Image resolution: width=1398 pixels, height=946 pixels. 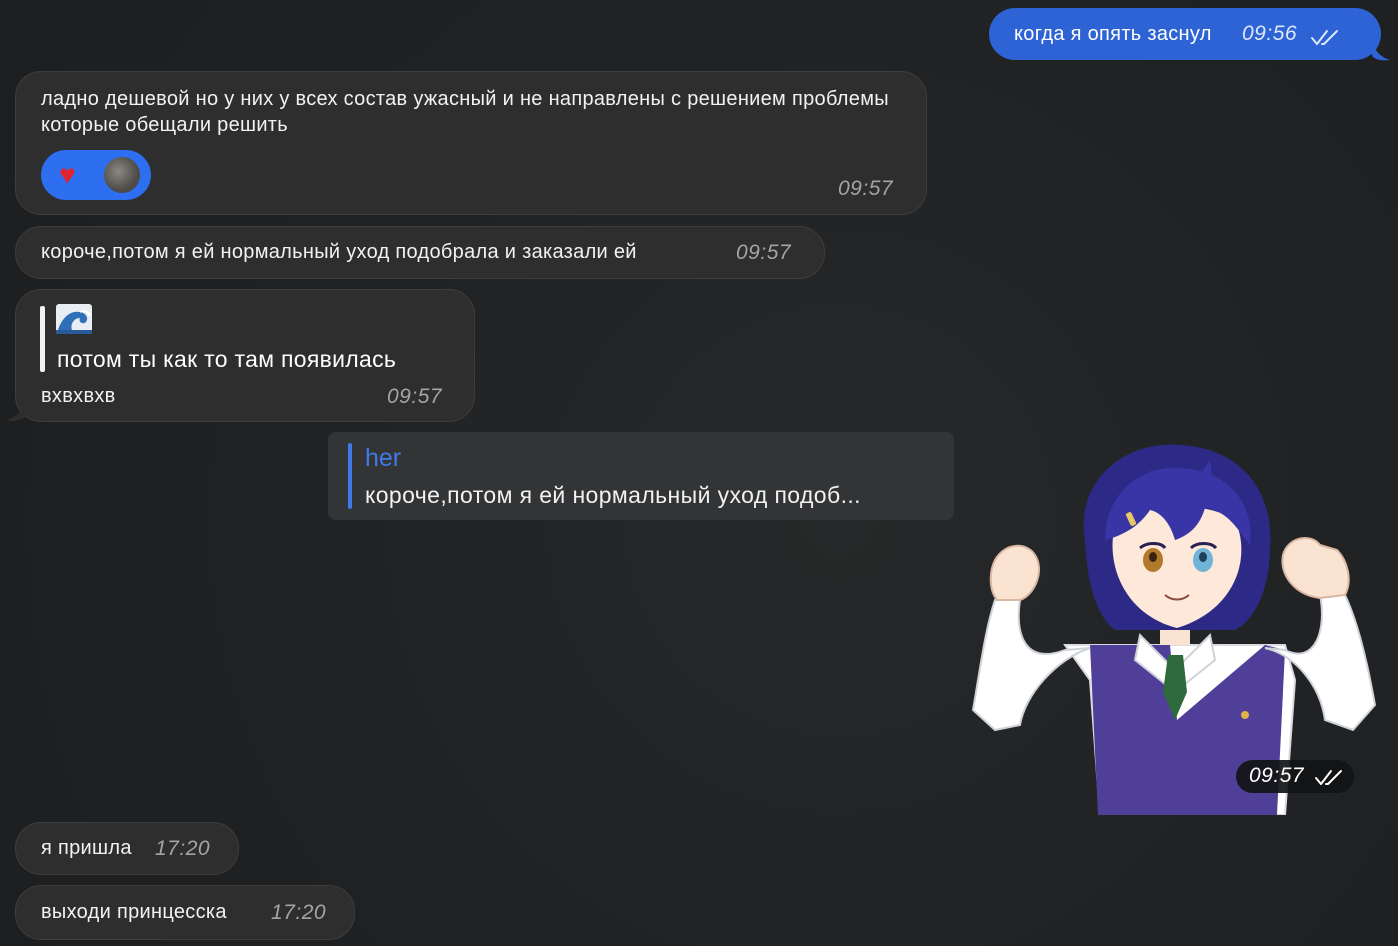 What do you see at coordinates (227, 359) in the screenshot?
I see `quote-text: потом ты как то там появилась` at bounding box center [227, 359].